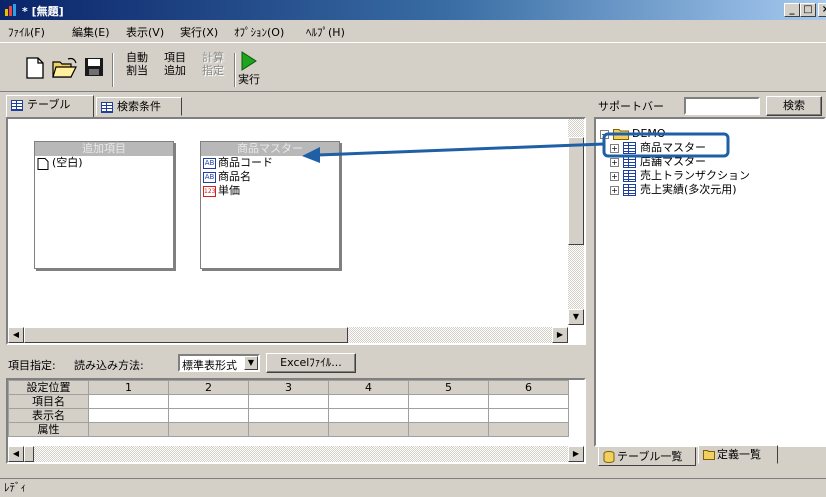 The height and width of the screenshot is (497, 826). I want to click on menu-view: 表示(V), so click(145, 32).